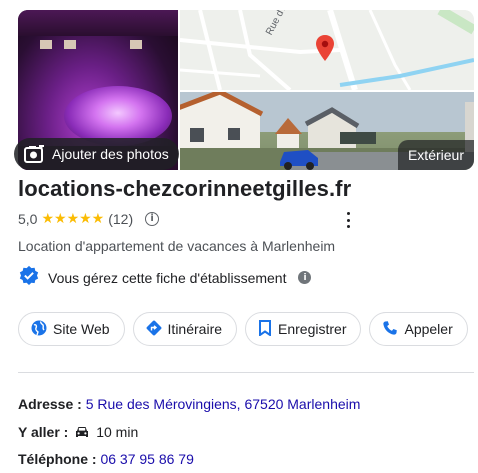 The width and height of the screenshot is (478, 473). I want to click on verified-owner-row: Vous gérez cette fiche d'établissement i, so click(165, 277).